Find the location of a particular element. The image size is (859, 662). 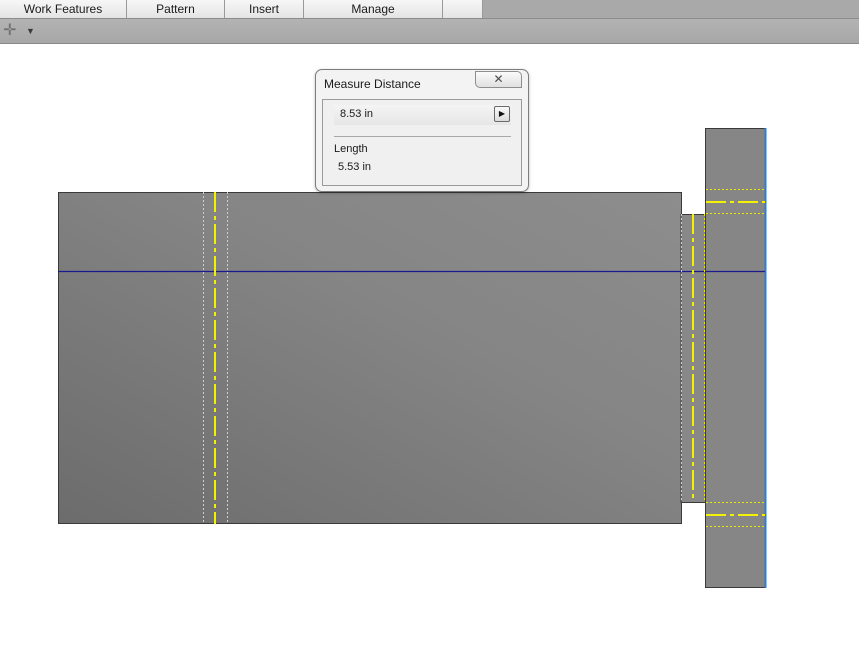

tab-pattern: Pattern is located at coordinates (176, 9).